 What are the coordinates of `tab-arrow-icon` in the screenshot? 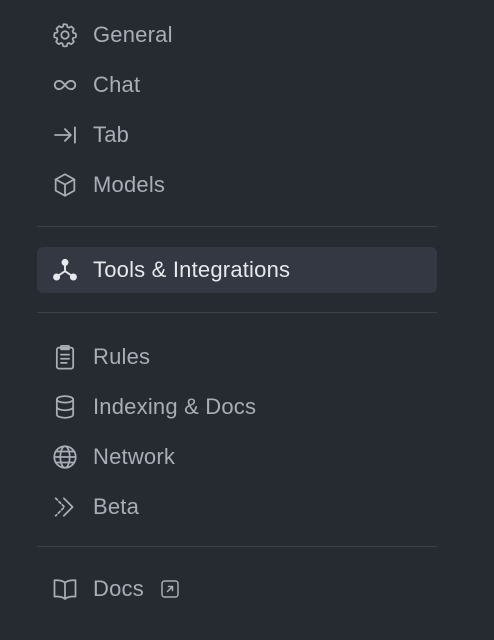 It's located at (65, 135).